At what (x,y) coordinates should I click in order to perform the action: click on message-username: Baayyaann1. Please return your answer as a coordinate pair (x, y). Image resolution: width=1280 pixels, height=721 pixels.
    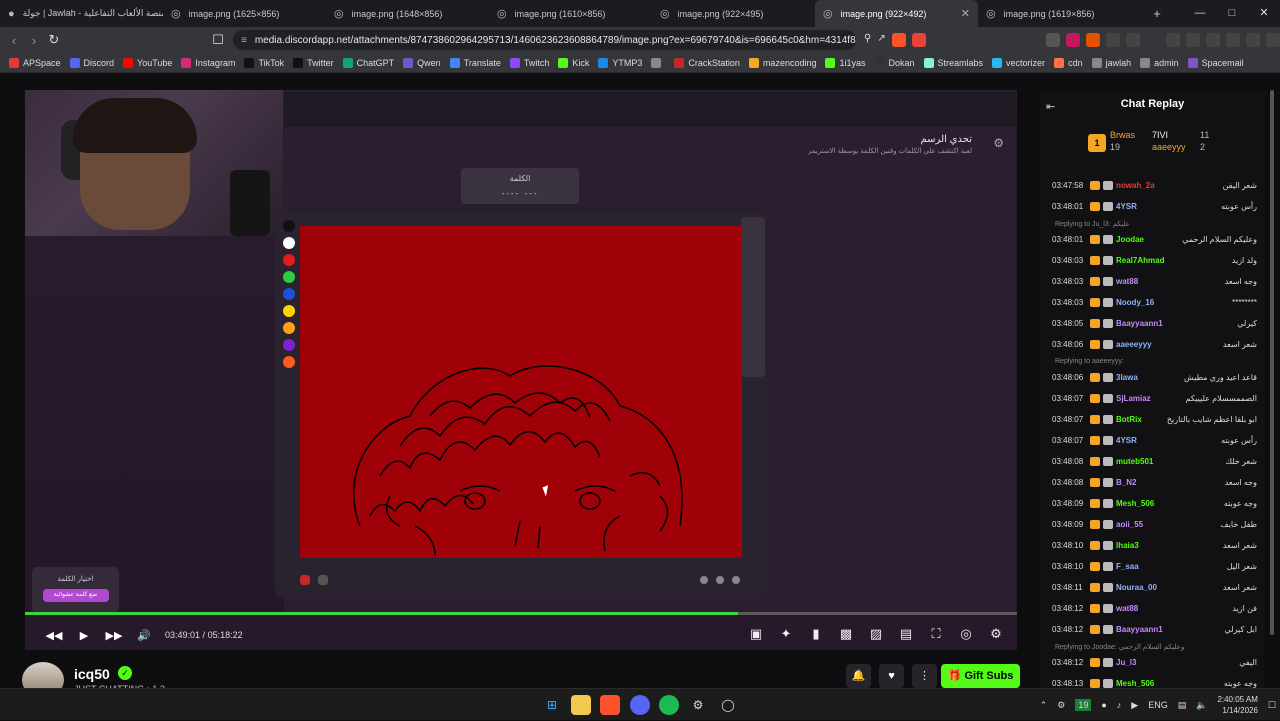
    Looking at the image, I should click on (1139, 323).